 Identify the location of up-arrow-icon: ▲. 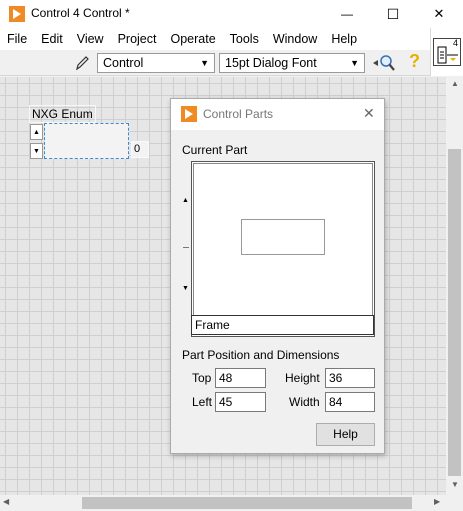
(36, 132).